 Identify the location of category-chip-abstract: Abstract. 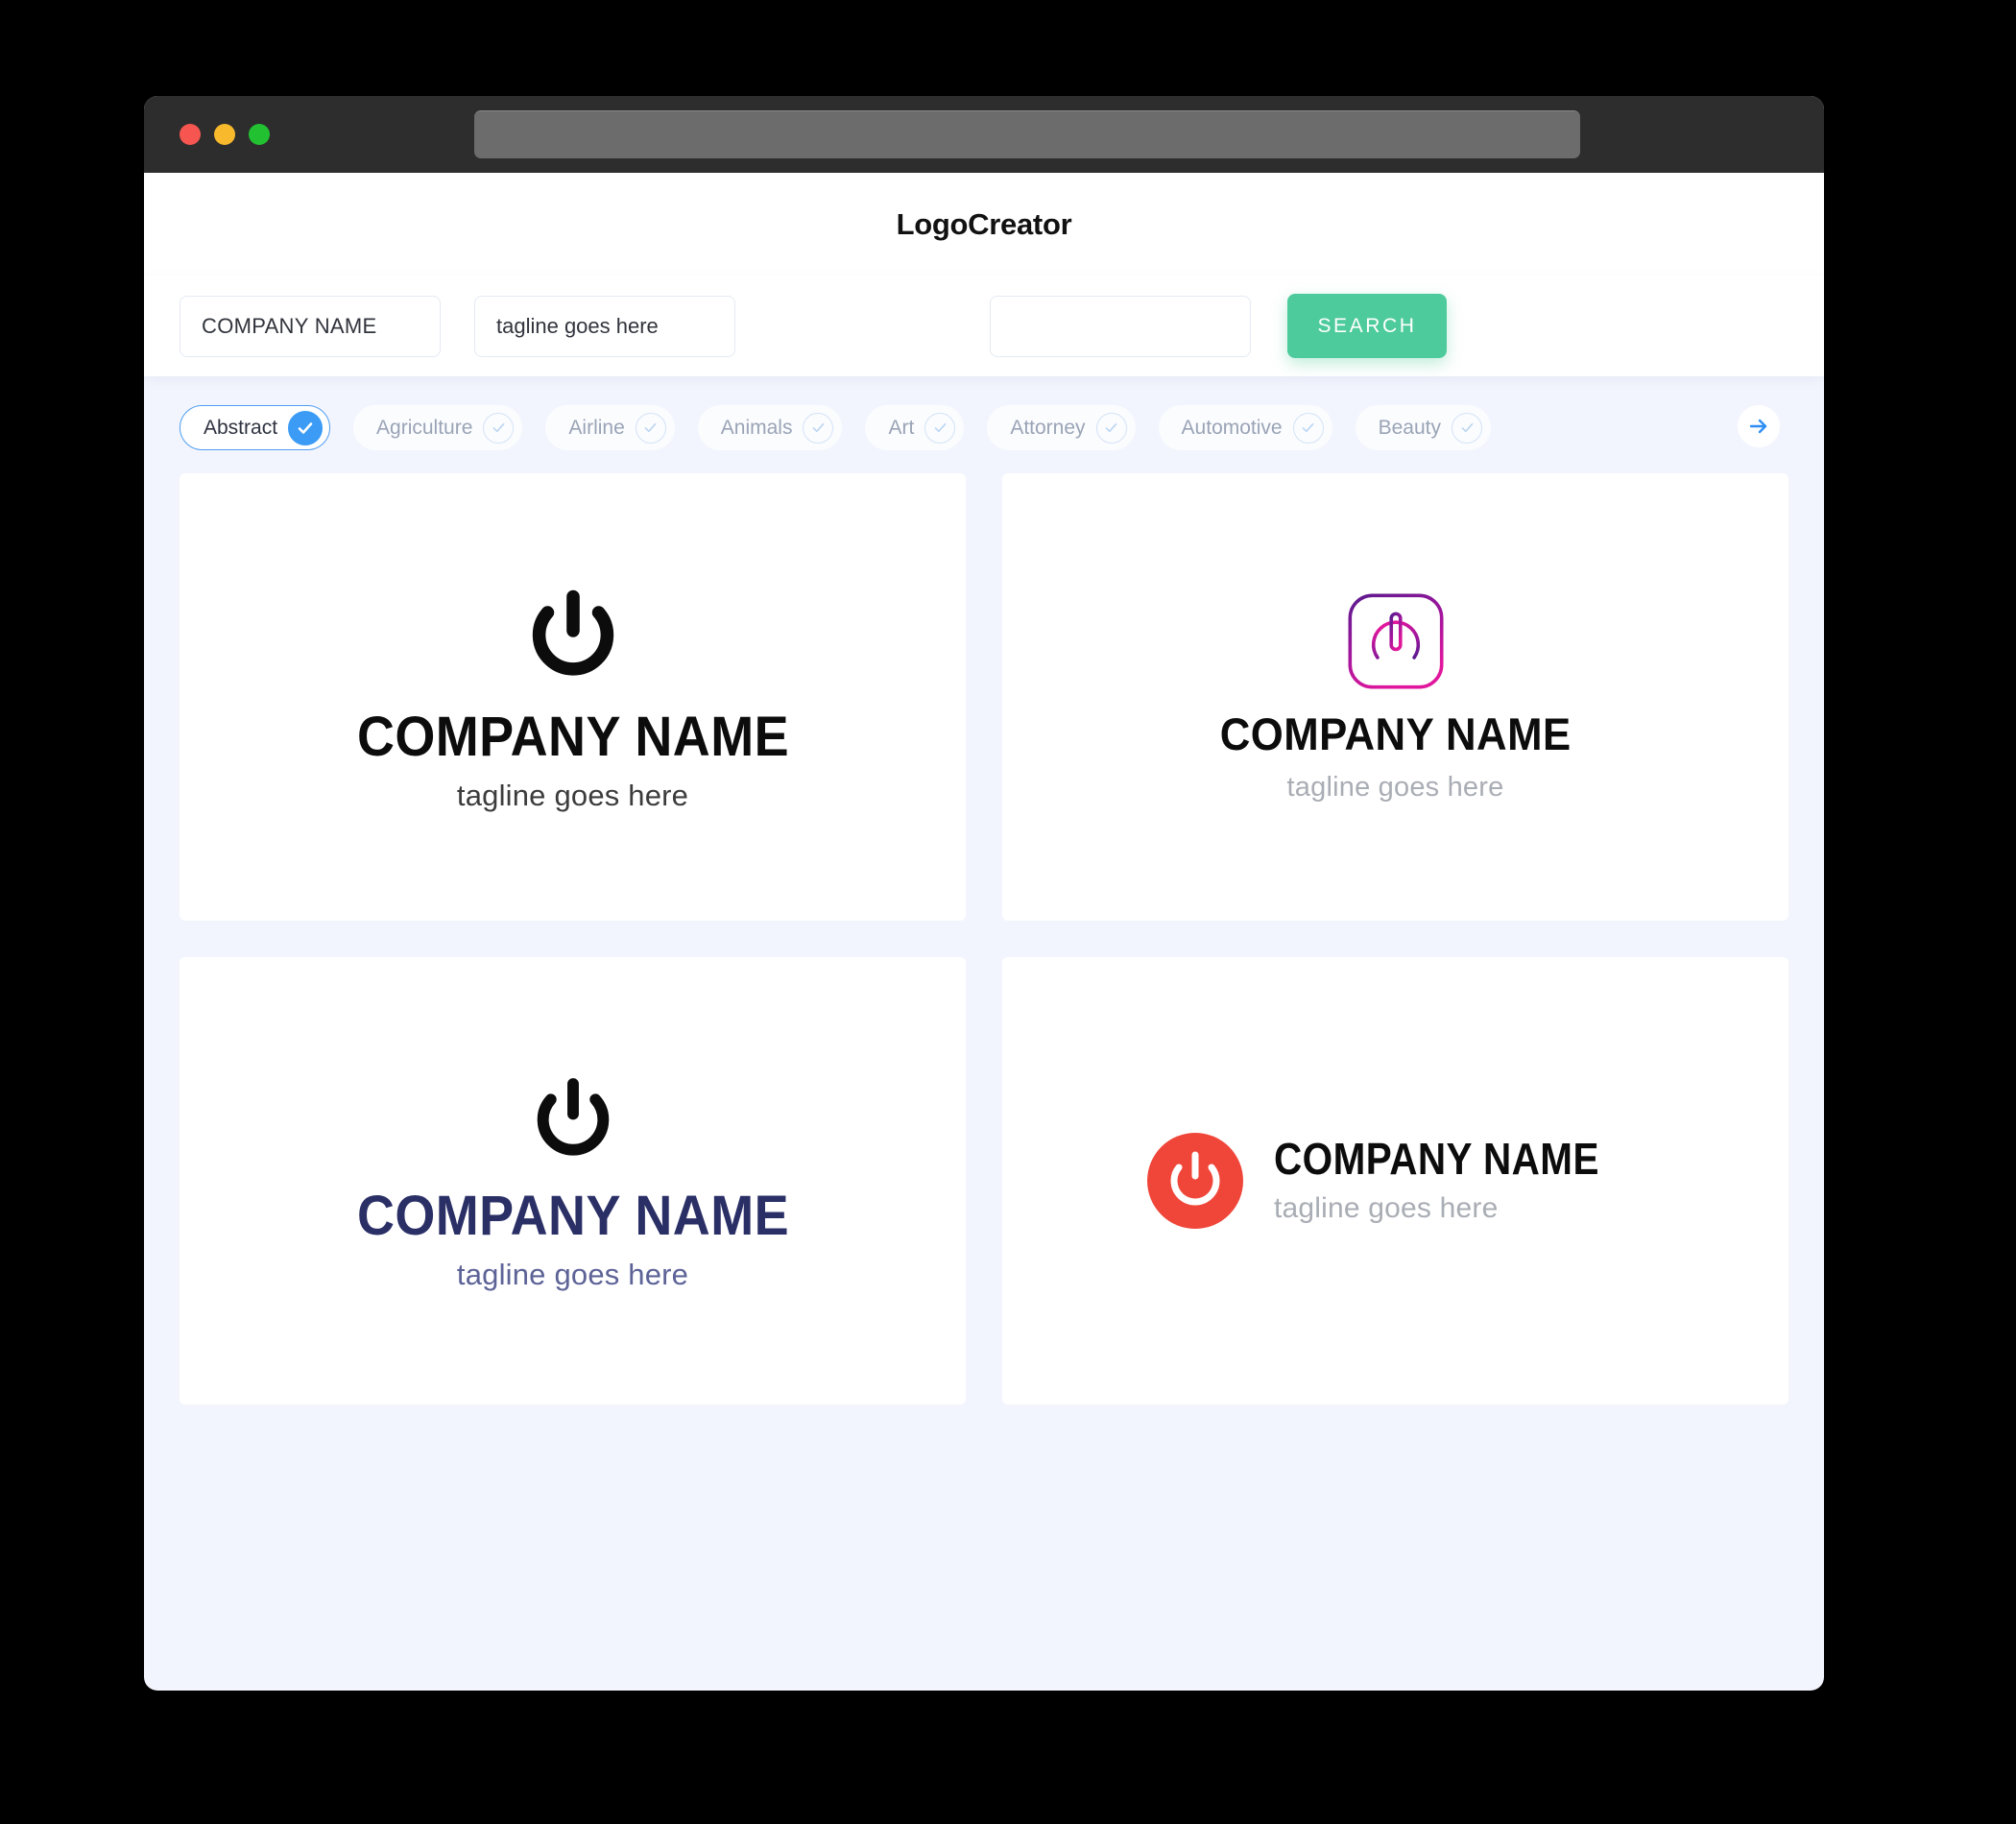
(256, 428).